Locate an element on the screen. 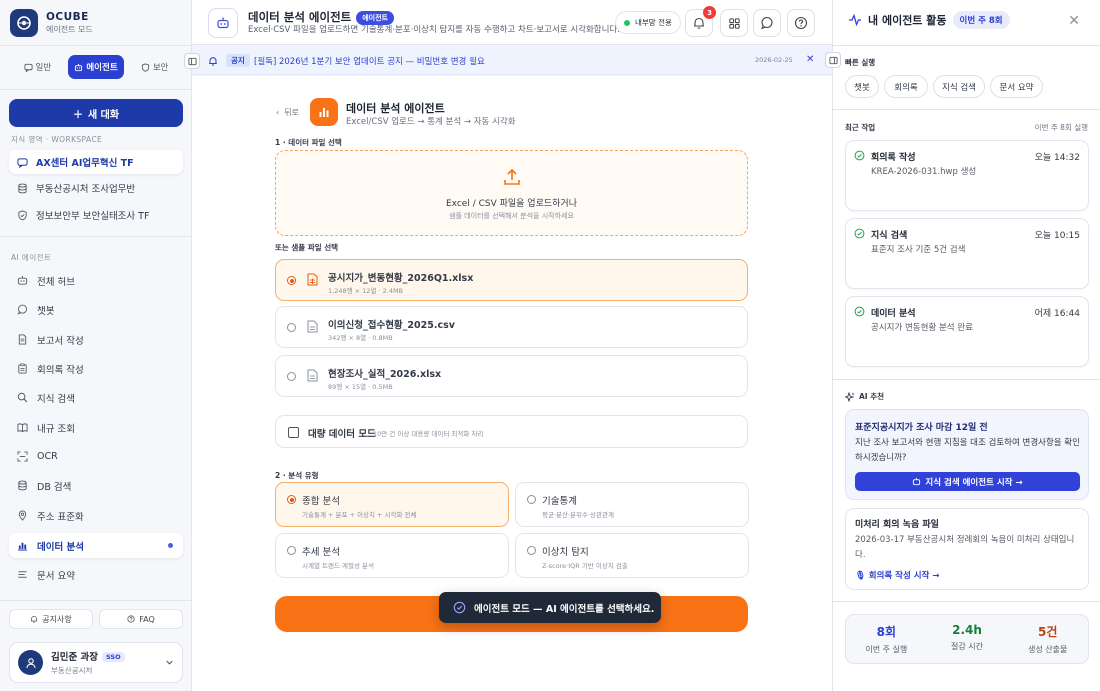  recommendation-title: 미처리 회의 녹음 파일 is located at coordinates (897, 525).